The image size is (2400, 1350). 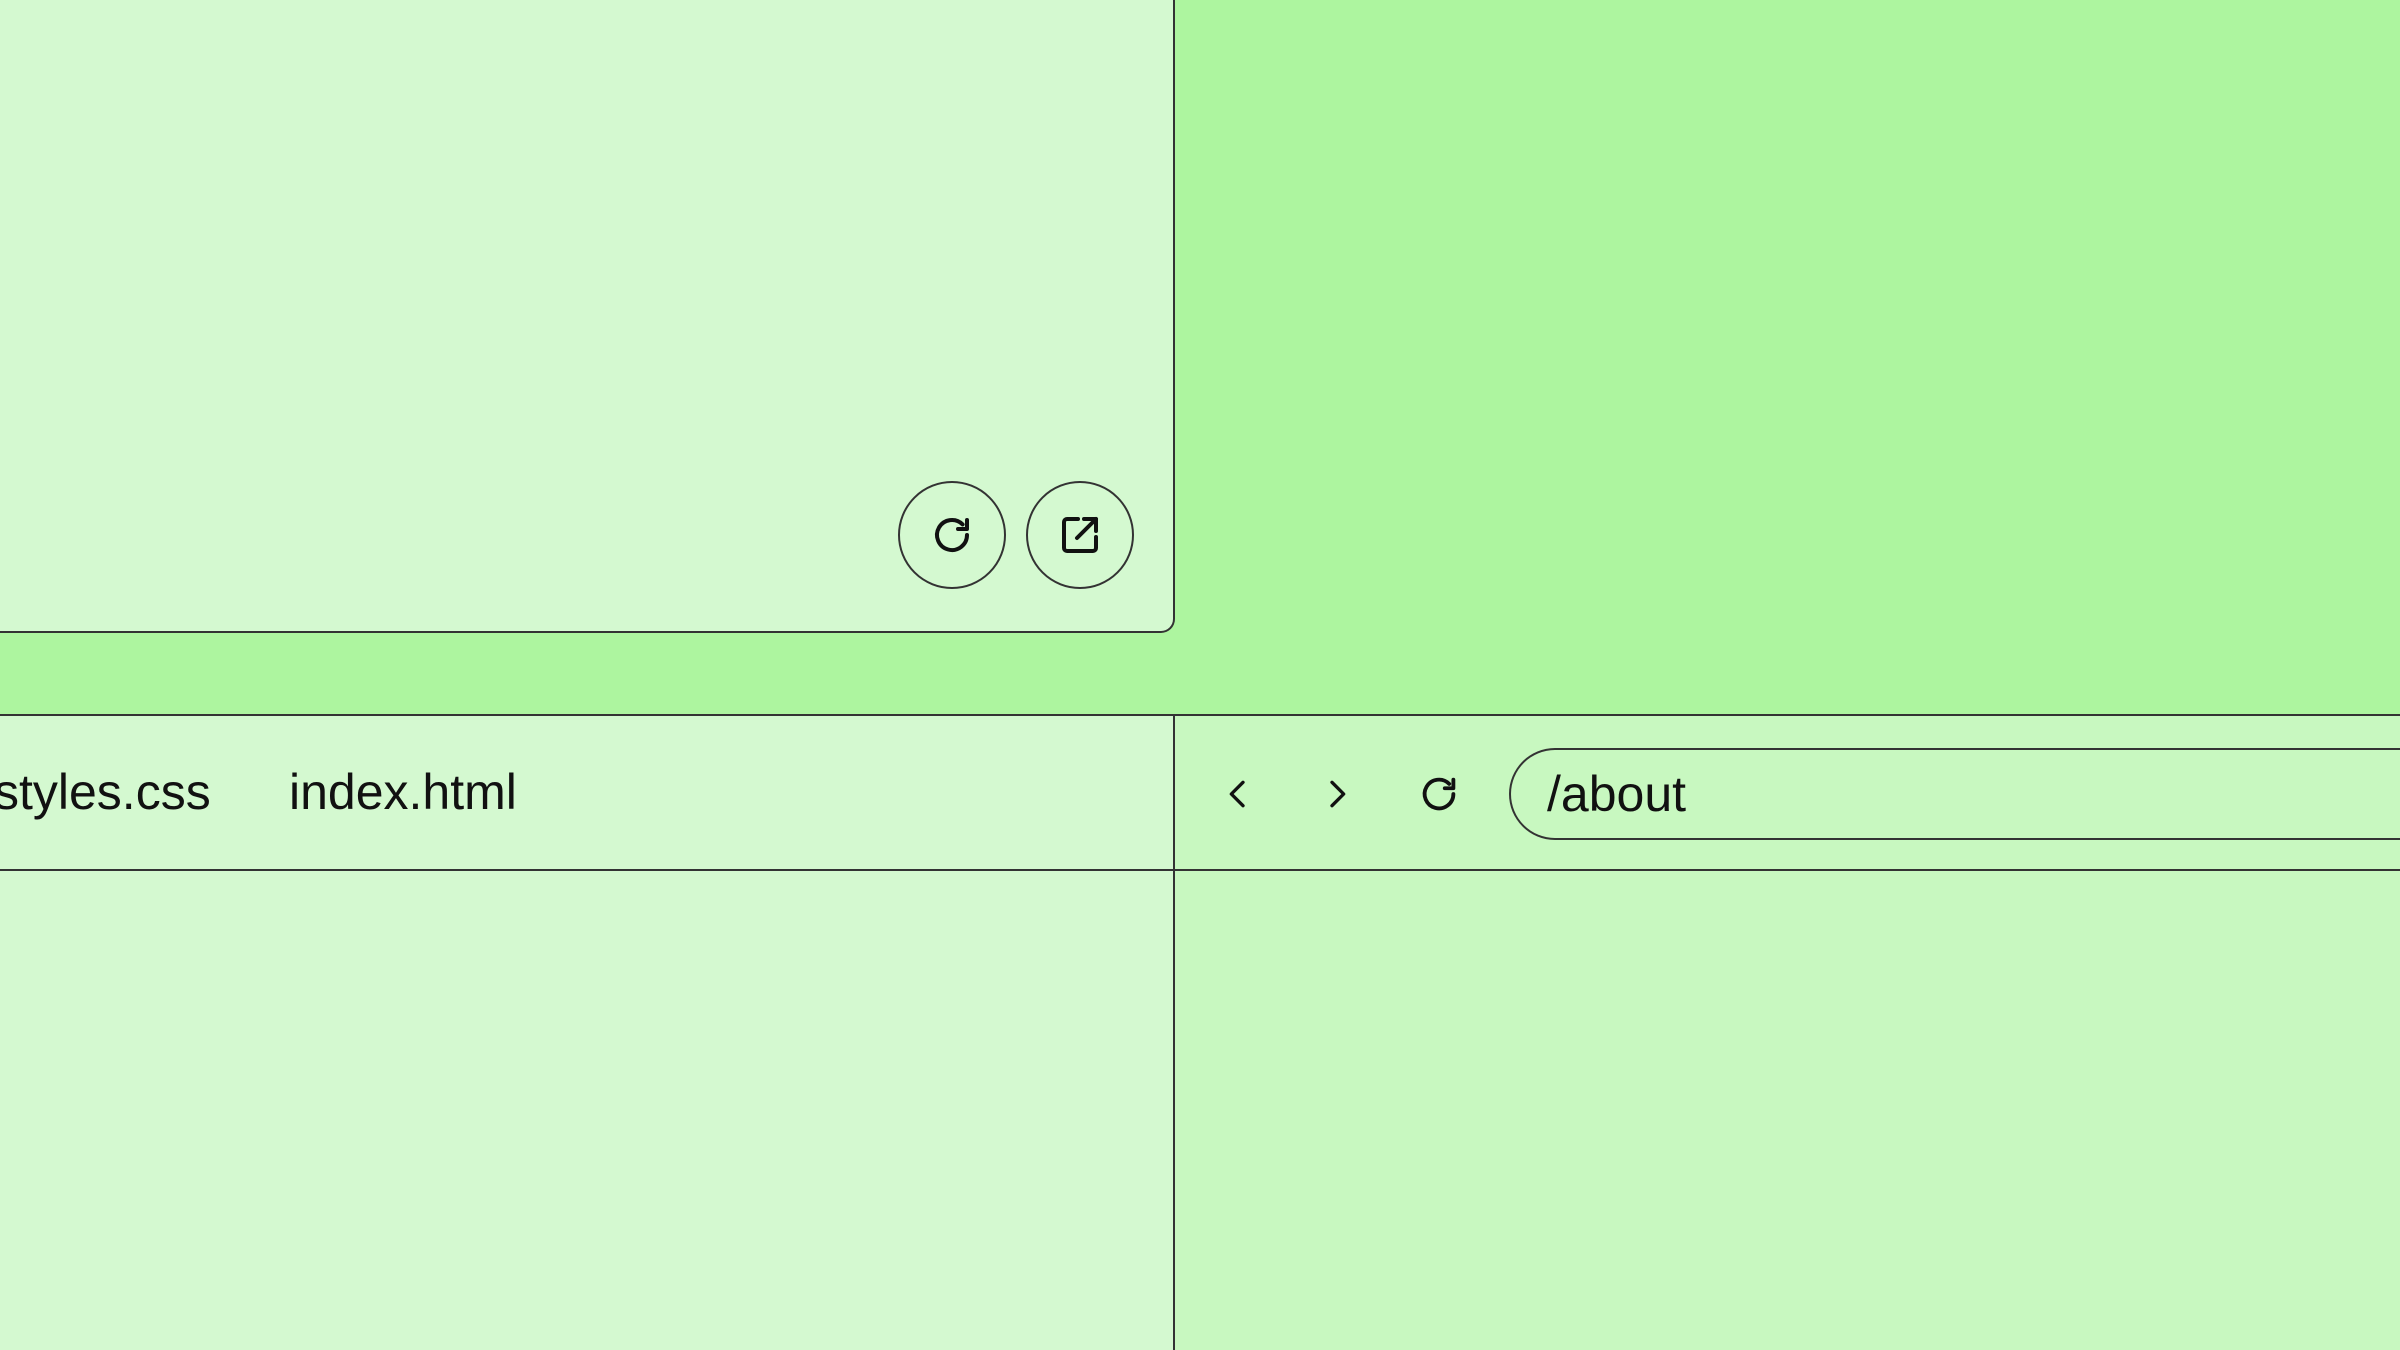 I want to click on back-button, so click(x=1238, y=794).